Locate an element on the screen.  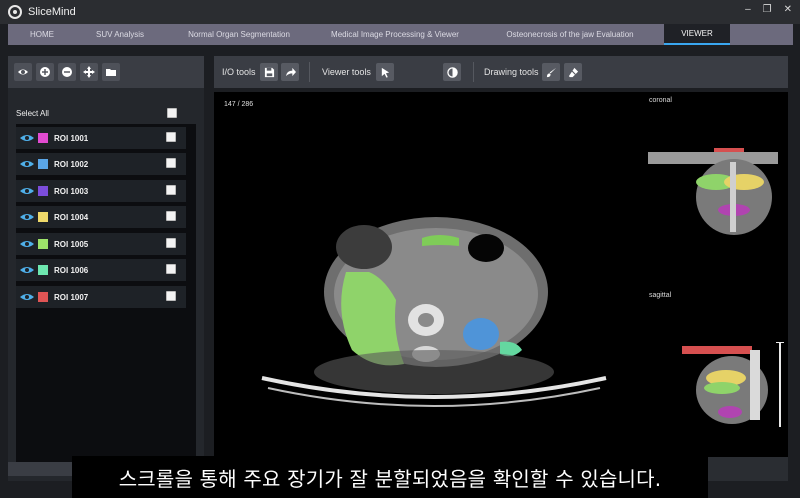
sagittal-preview is located at coordinates (729, 383).